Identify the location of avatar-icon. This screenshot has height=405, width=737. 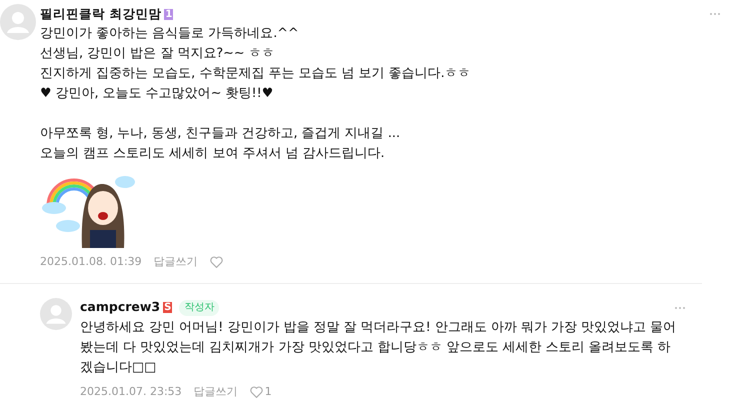
(56, 314).